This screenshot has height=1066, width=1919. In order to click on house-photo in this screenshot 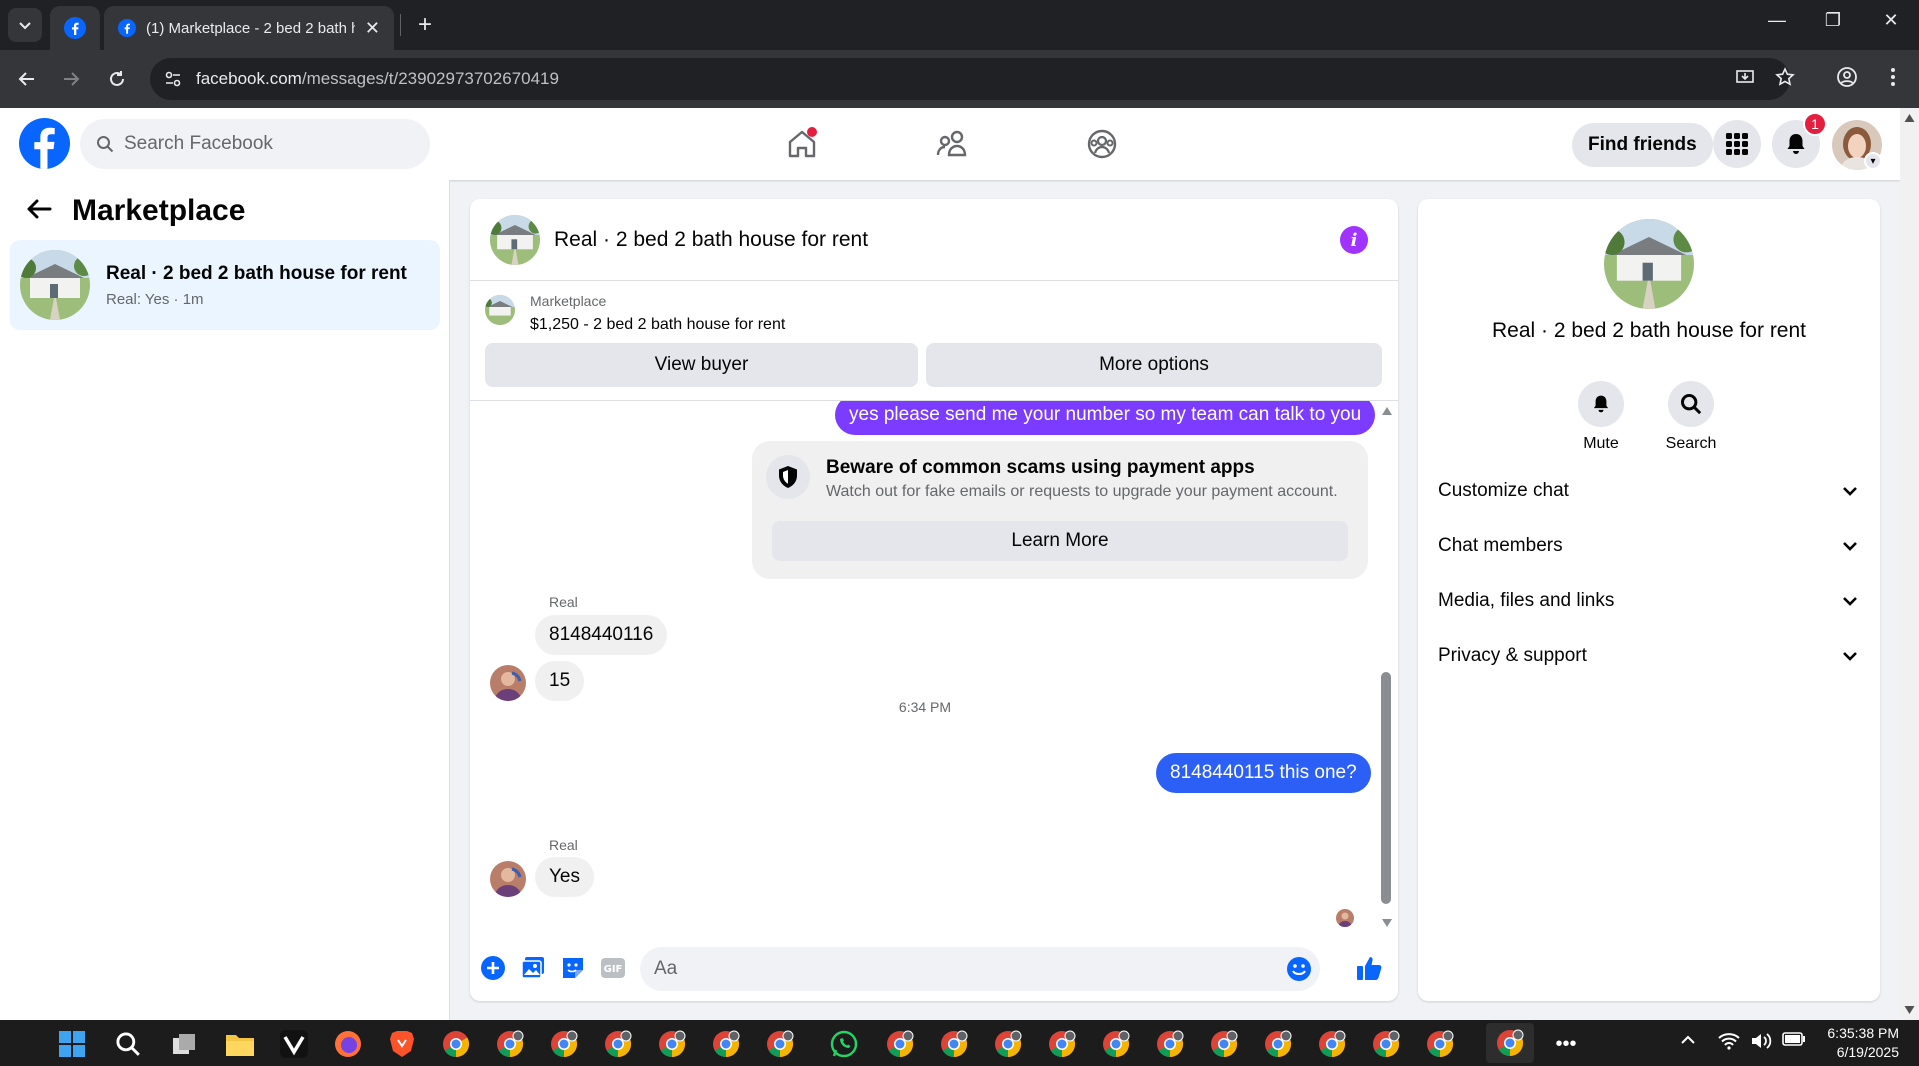, I will do `click(1649, 264)`.